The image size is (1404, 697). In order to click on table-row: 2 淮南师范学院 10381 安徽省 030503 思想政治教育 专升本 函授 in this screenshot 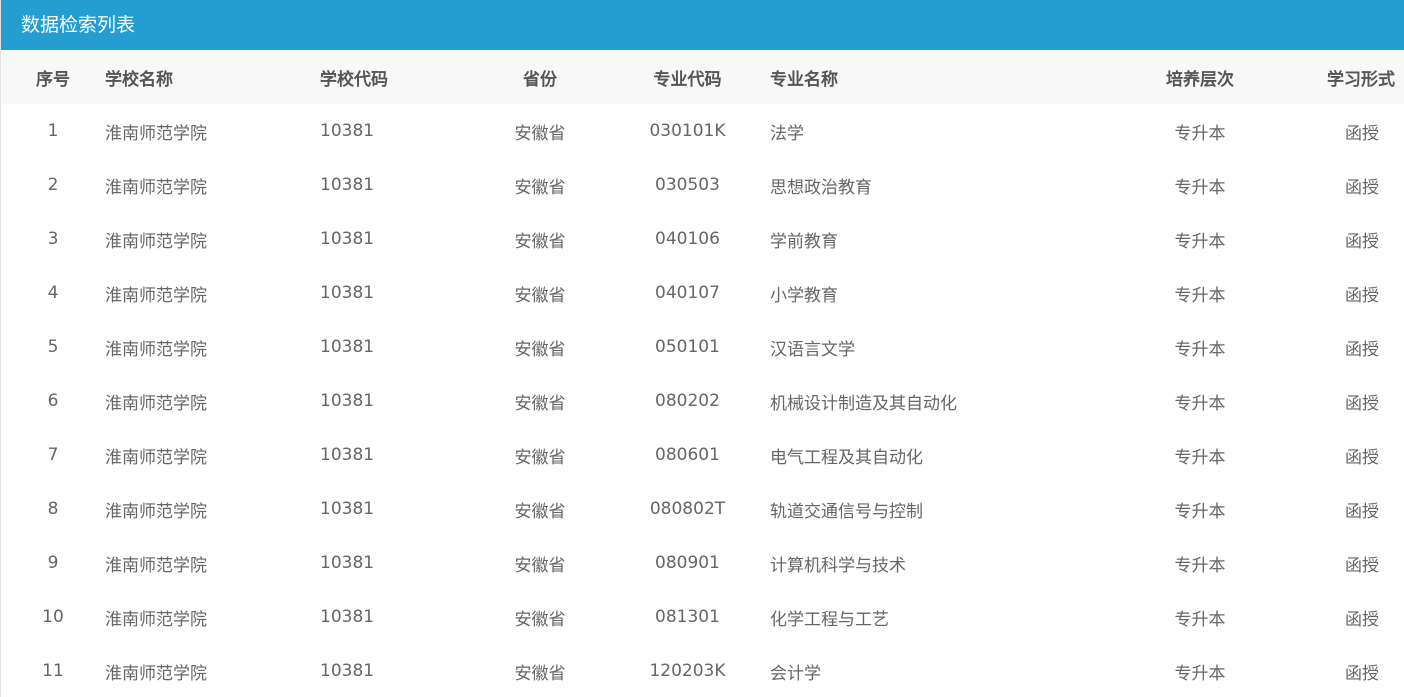, I will do `click(702, 185)`.